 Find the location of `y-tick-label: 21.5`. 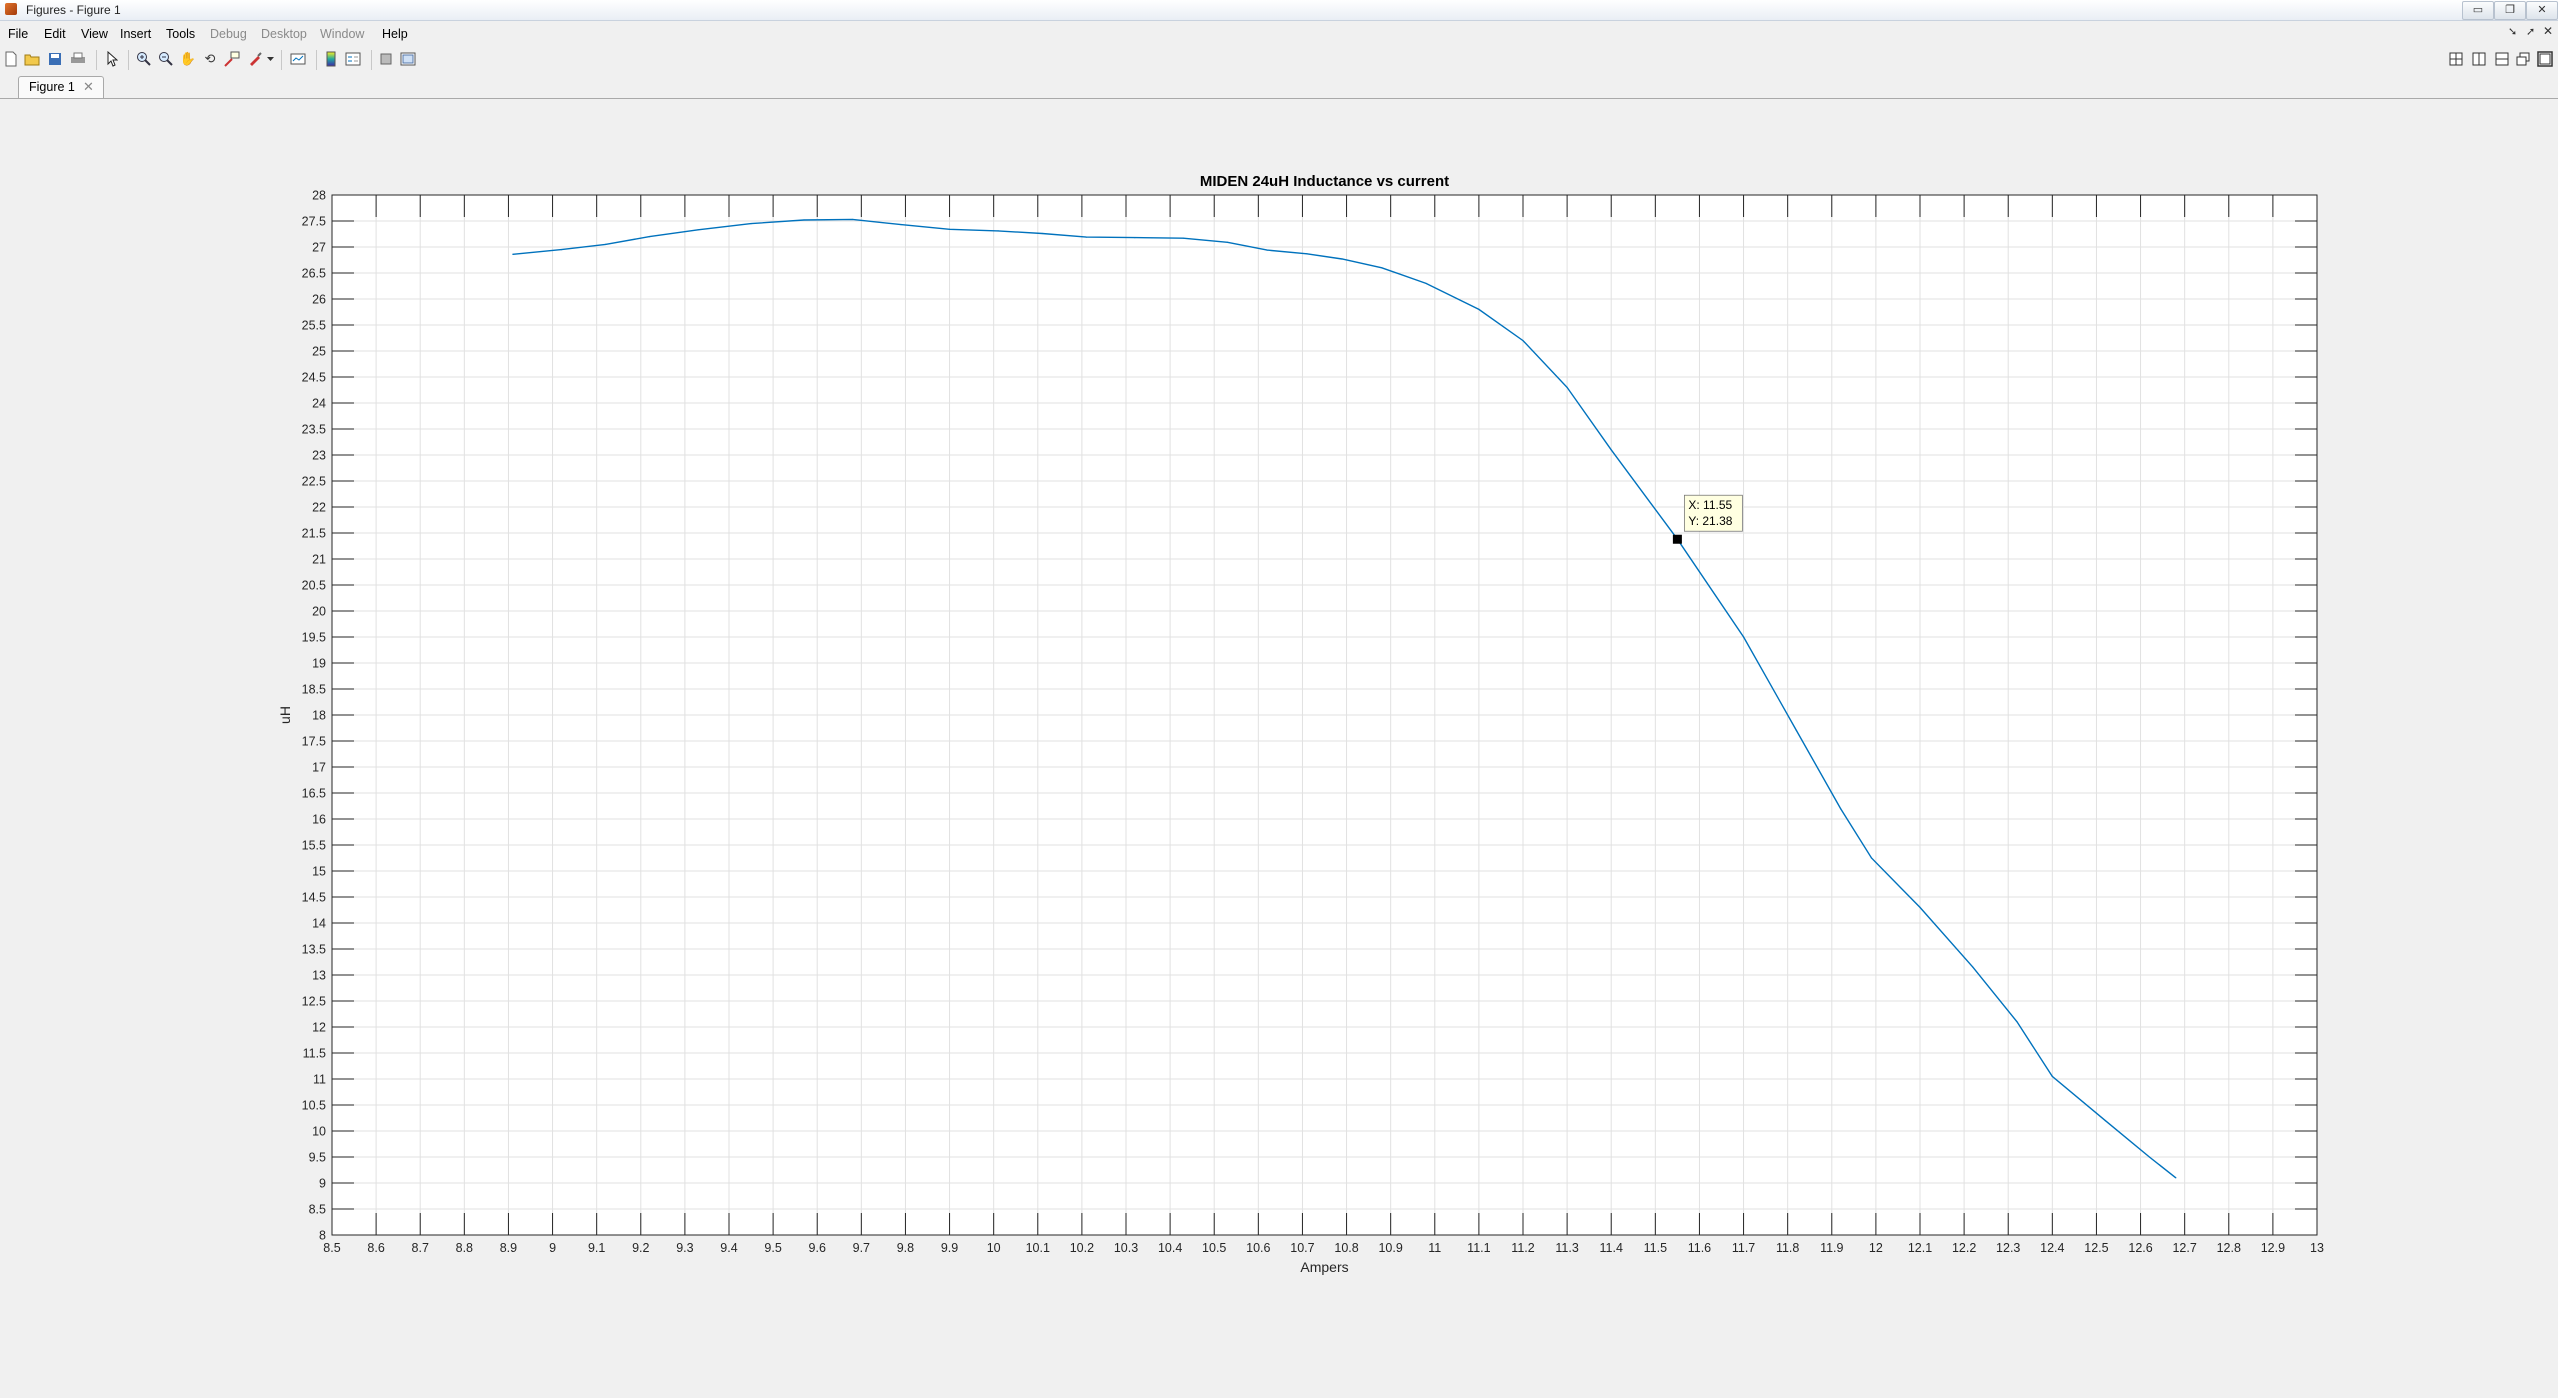

y-tick-label: 21.5 is located at coordinates (314, 534).